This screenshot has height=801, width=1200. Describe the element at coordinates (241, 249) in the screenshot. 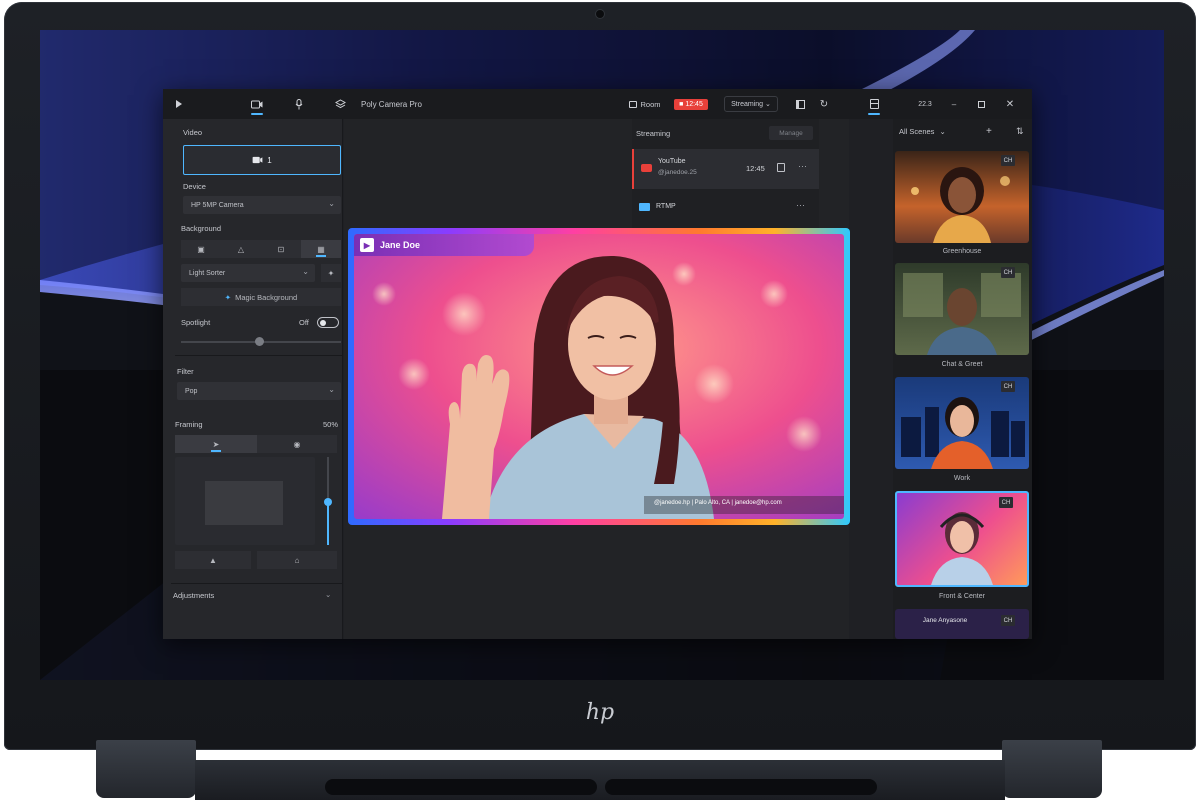

I see `background-option-blur: △` at that location.